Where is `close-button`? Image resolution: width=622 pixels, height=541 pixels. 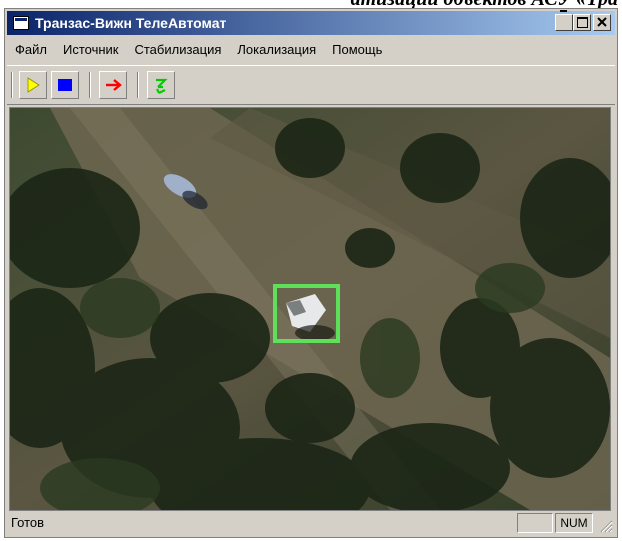 close-button is located at coordinates (602, 22).